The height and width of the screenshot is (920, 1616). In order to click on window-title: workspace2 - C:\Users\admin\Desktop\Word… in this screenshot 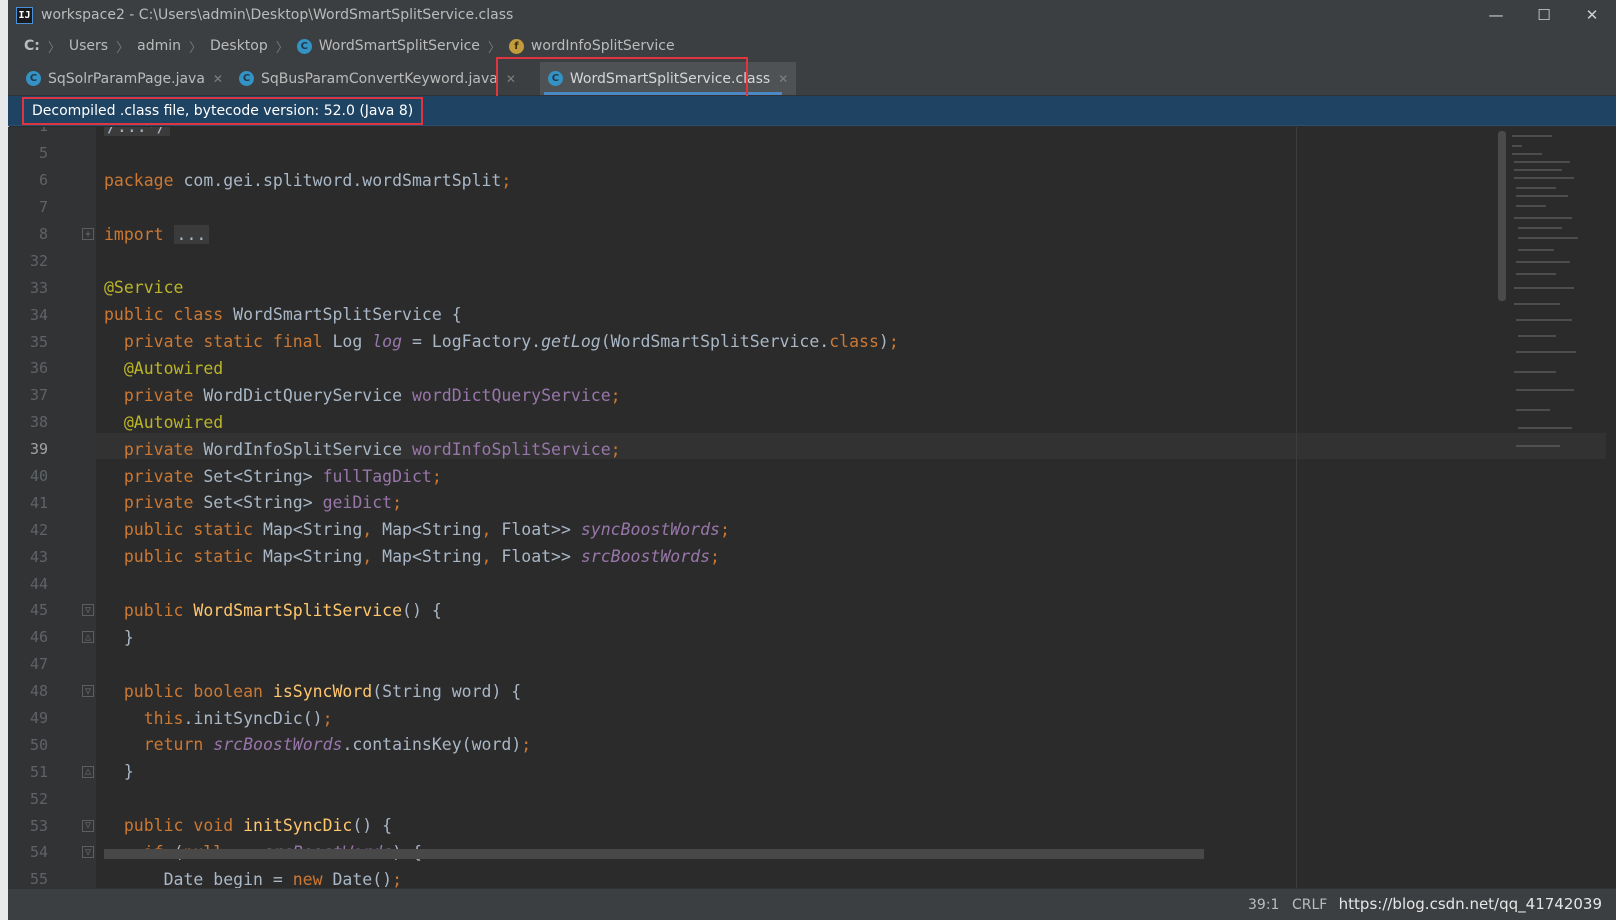, I will do `click(277, 15)`.